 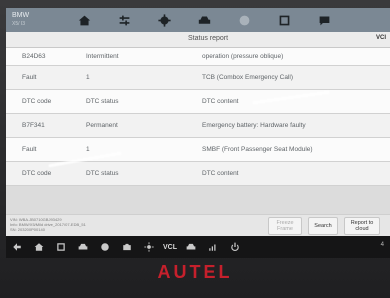 What do you see at coordinates (102, 56) in the screenshot?
I see `dtc-status-cell: Intermittent` at bounding box center [102, 56].